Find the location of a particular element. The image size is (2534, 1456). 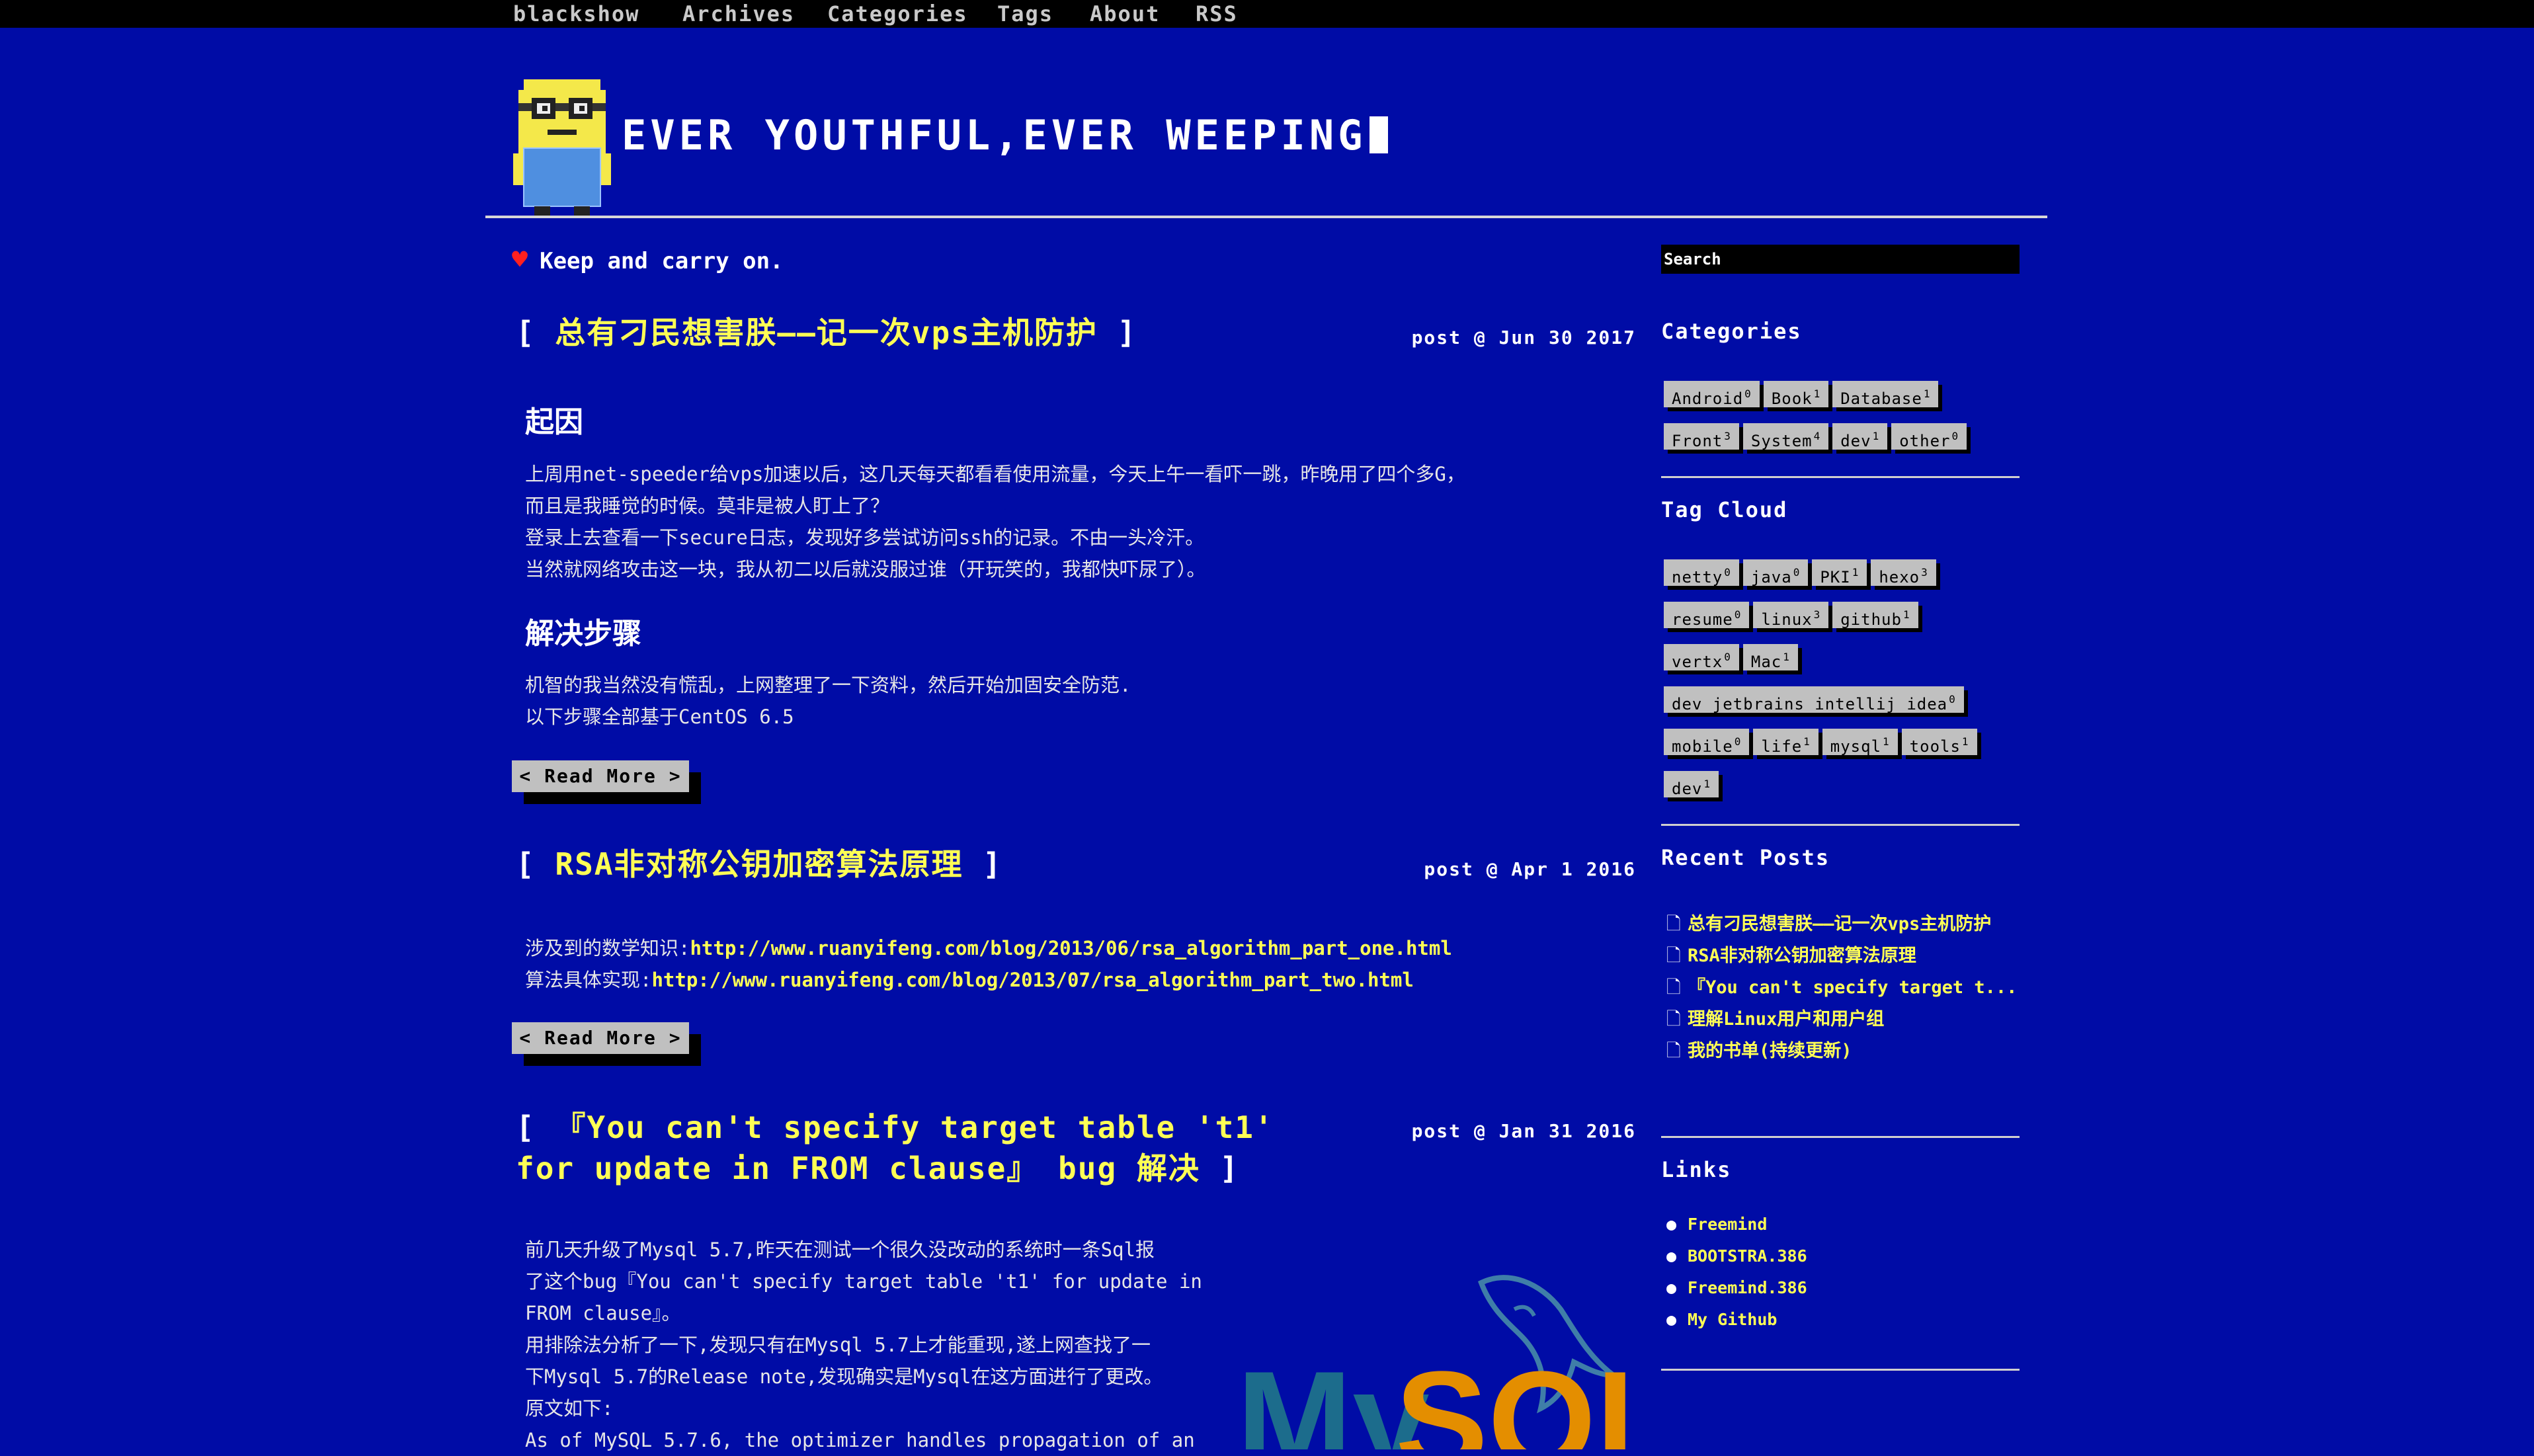

categories-title: Categories is located at coordinates (1732, 331).